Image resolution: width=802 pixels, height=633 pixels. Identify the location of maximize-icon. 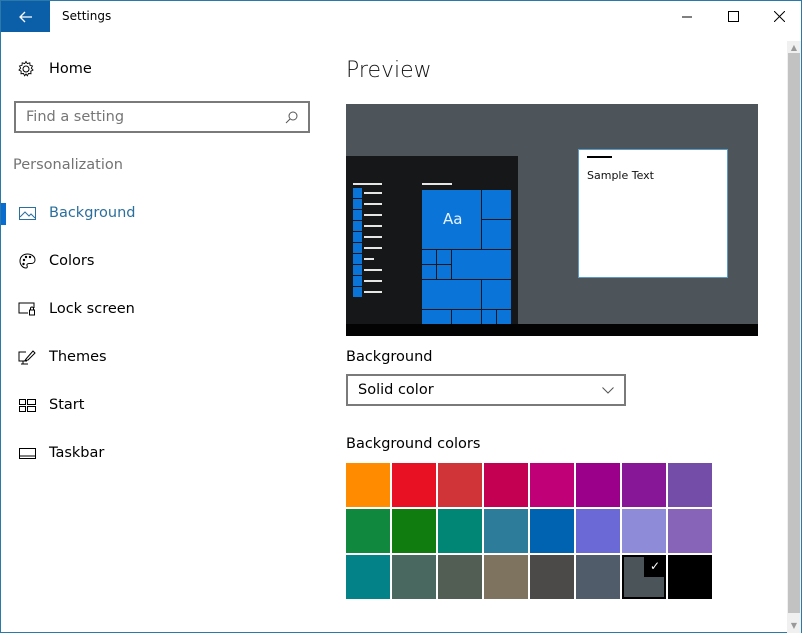
(733, 16).